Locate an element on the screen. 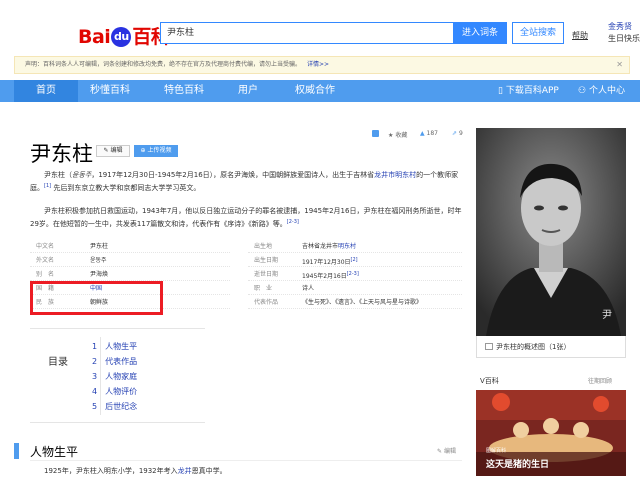 The image size is (640, 481). edit-button: ✎ 编辑 is located at coordinates (113, 151).